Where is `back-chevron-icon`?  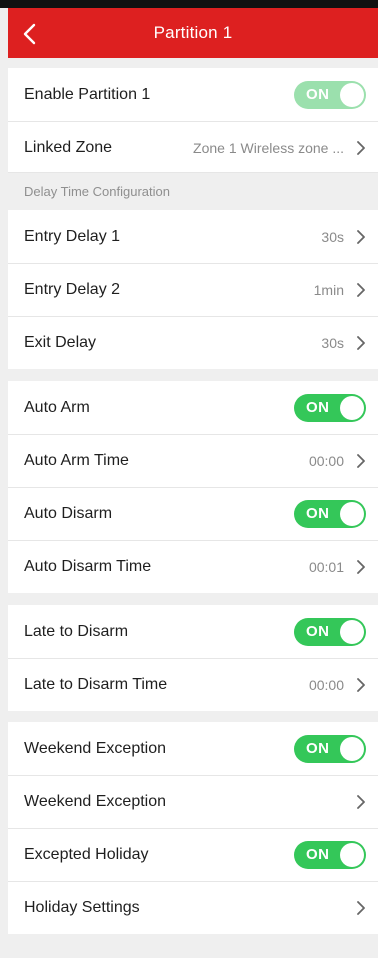 back-chevron-icon is located at coordinates (29, 34).